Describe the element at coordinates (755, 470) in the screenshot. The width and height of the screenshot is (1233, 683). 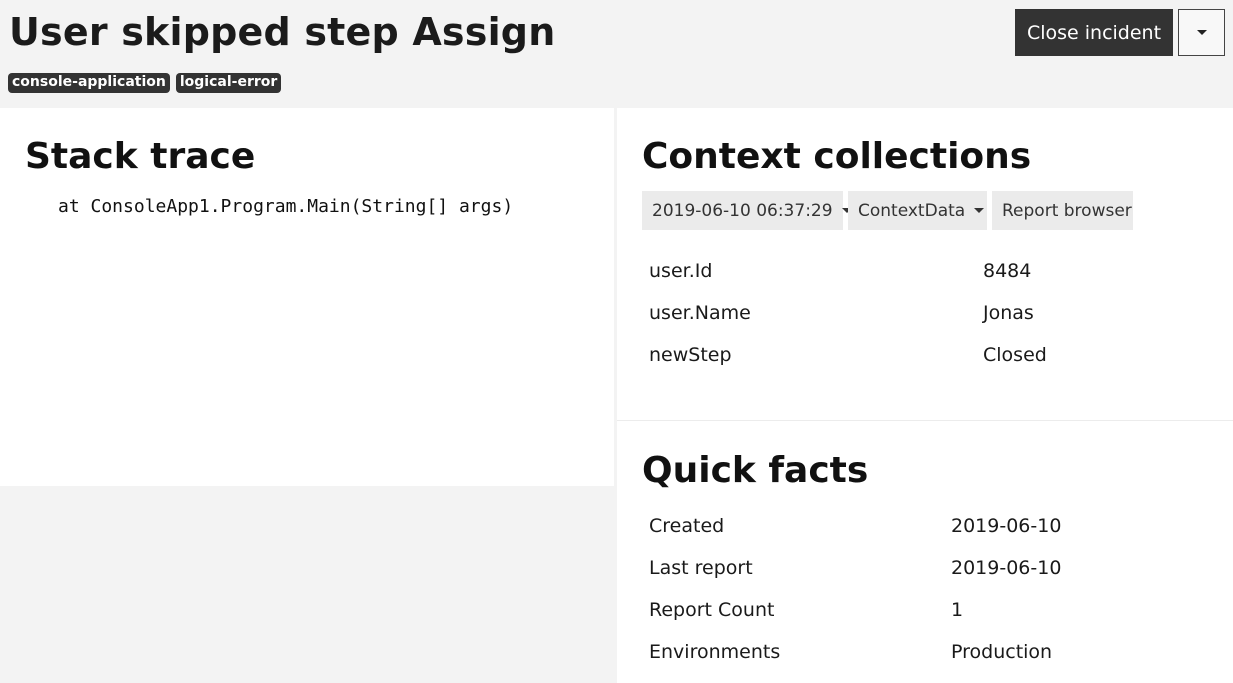
I see `quick-facts-heading: Quick facts` at that location.